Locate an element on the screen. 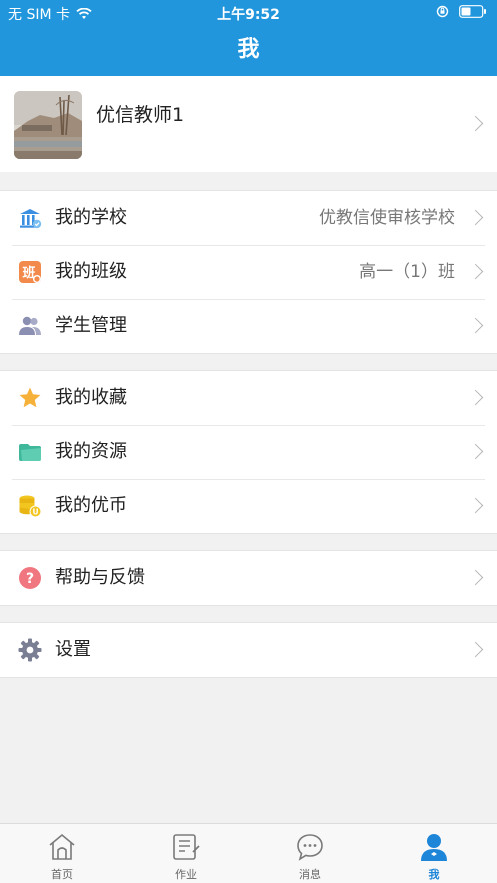 This screenshot has width=497, height=883. menu-item-label: 我的优币 is located at coordinates (91, 505).